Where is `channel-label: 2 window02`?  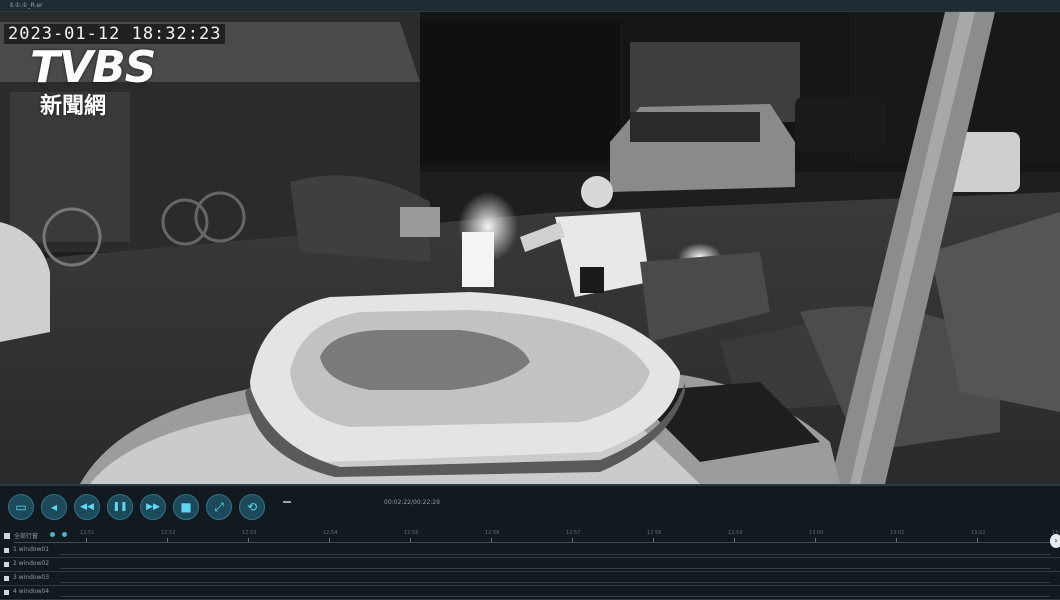 channel-label: 2 window02 is located at coordinates (31, 563).